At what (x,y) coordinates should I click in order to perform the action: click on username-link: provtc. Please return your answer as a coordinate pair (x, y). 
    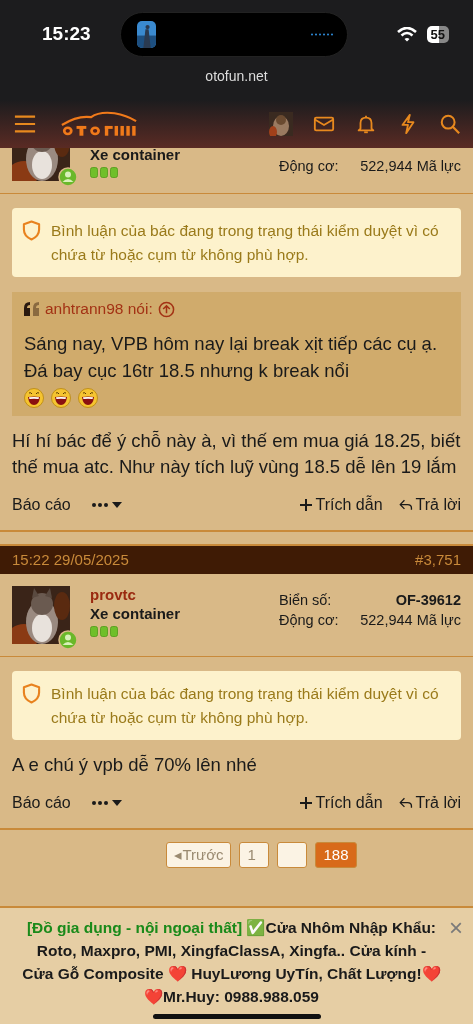
    Looking at the image, I should click on (135, 594).